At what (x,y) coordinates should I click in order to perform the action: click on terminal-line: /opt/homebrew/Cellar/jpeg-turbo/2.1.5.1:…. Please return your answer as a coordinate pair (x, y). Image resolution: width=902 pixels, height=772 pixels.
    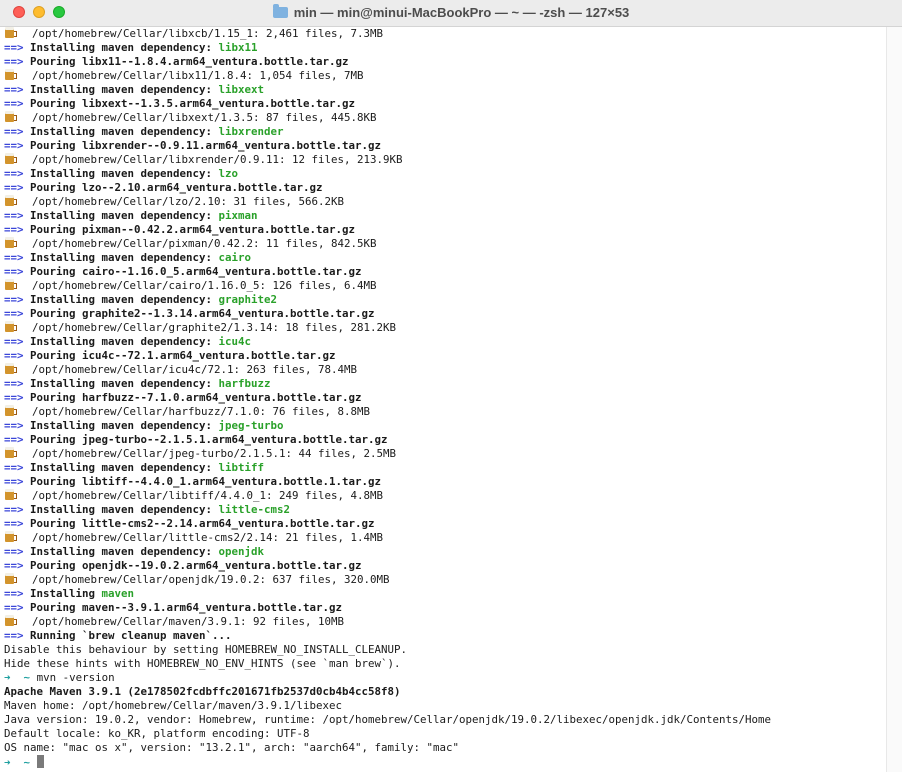
    Looking at the image, I should click on (445, 454).